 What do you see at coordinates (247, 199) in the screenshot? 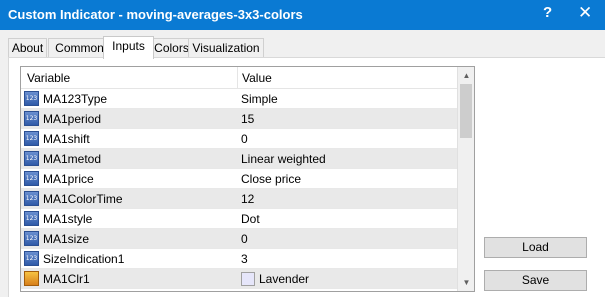
I see `variable-value: 12` at bounding box center [247, 199].